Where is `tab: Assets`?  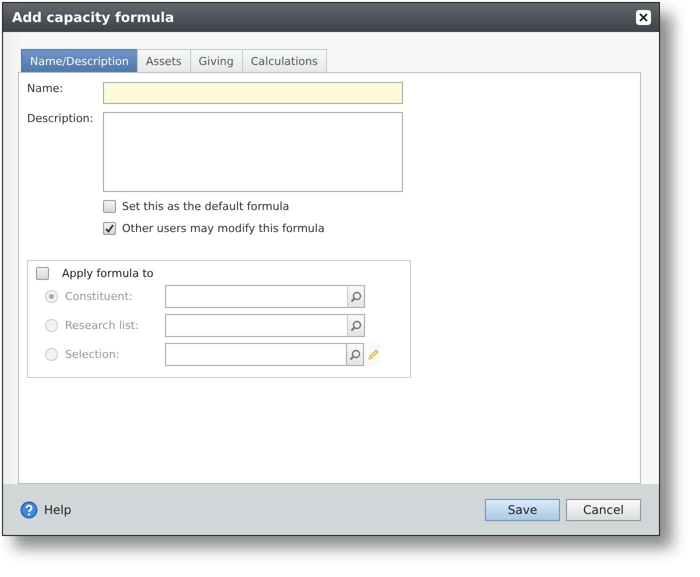 tab: Assets is located at coordinates (163, 60).